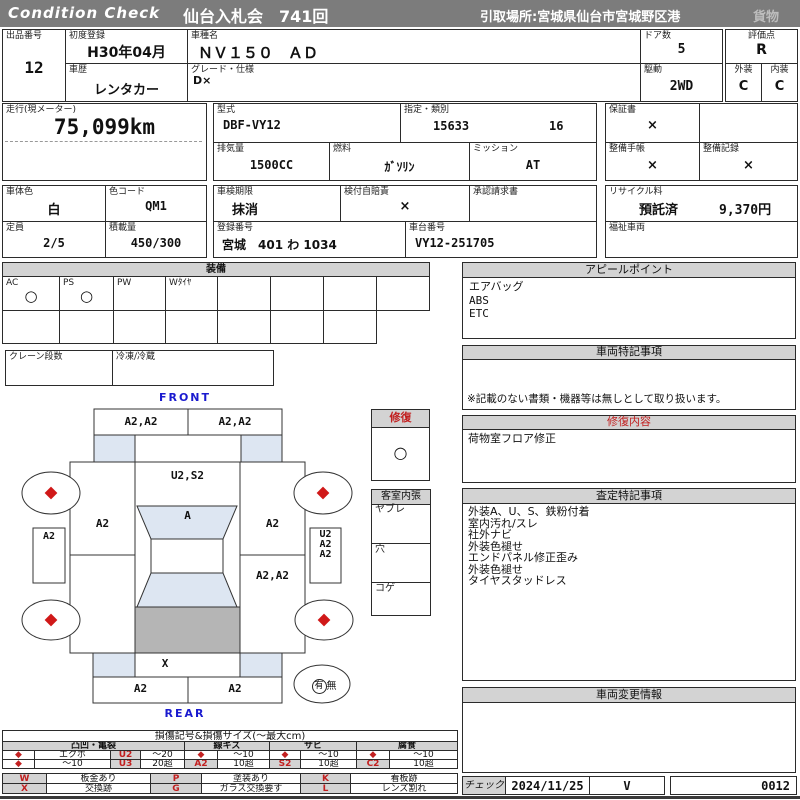 The image size is (800, 800). I want to click on check-inspector-cell: V, so click(627, 785).